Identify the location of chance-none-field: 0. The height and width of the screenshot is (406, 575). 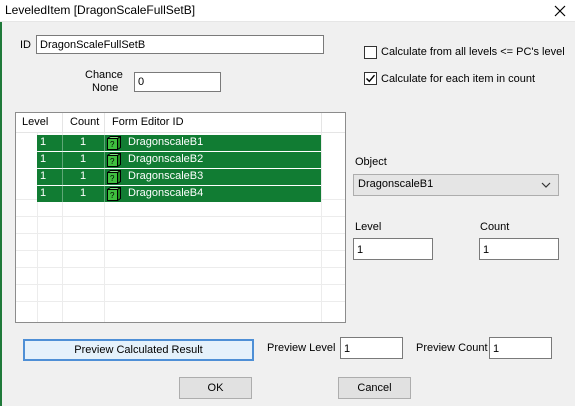
(177, 82).